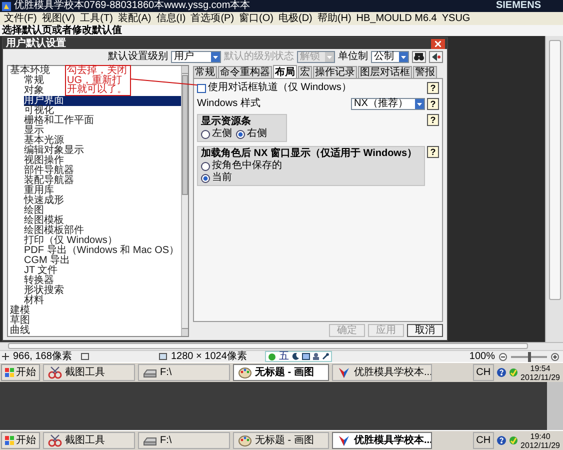 This screenshot has height=450, width=563. I want to click on tree-item: PDF 导出（Windows 和 Mac OS）, so click(103, 251).